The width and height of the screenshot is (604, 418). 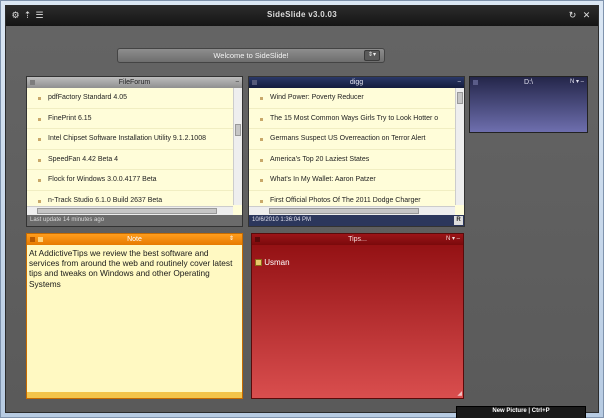 I want to click on drive-panel: D:\ N ▾ –, so click(x=528, y=104).